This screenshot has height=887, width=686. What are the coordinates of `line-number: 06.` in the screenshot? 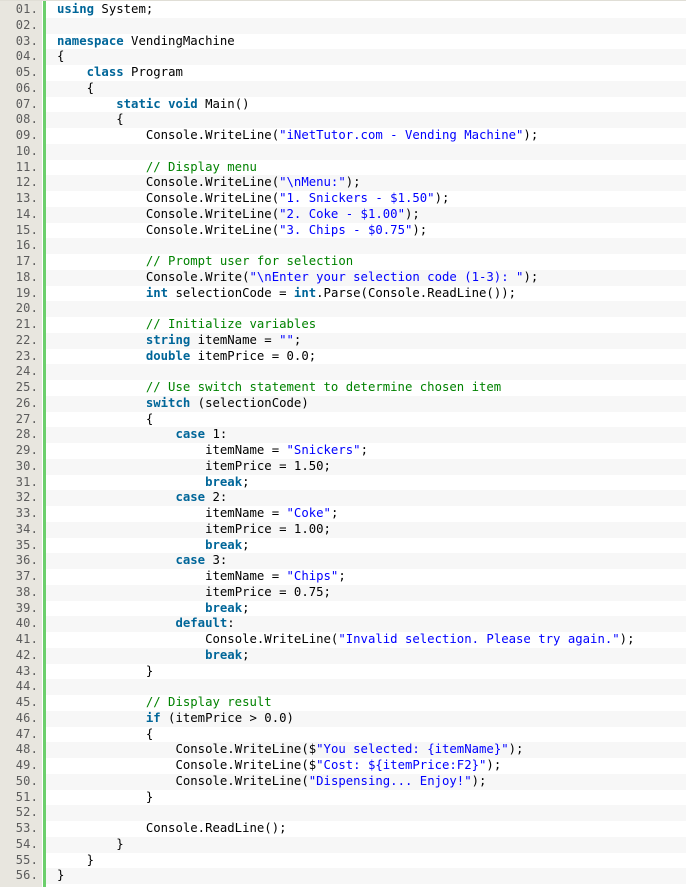 It's located at (26, 87).